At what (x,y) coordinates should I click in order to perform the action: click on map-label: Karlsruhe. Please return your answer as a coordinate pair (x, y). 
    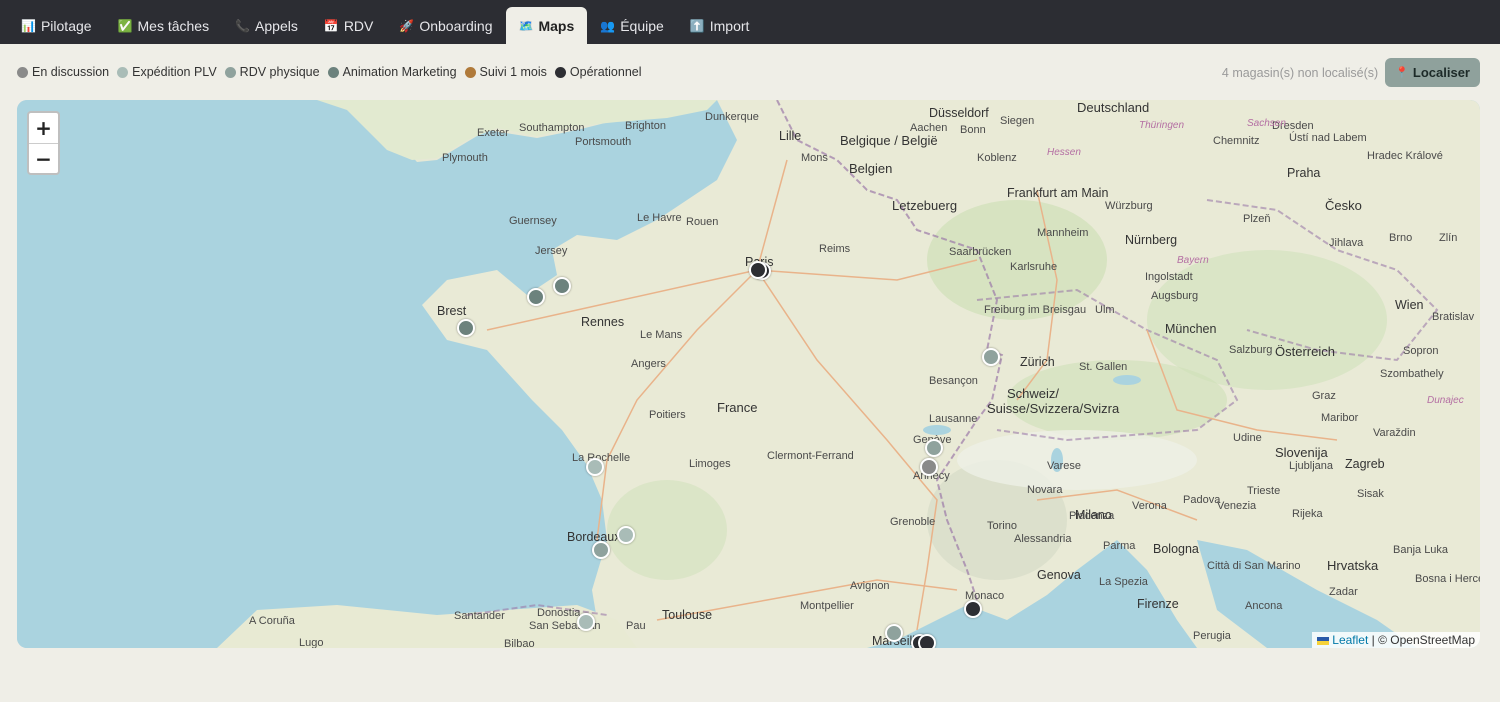
    Looking at the image, I should click on (1034, 267).